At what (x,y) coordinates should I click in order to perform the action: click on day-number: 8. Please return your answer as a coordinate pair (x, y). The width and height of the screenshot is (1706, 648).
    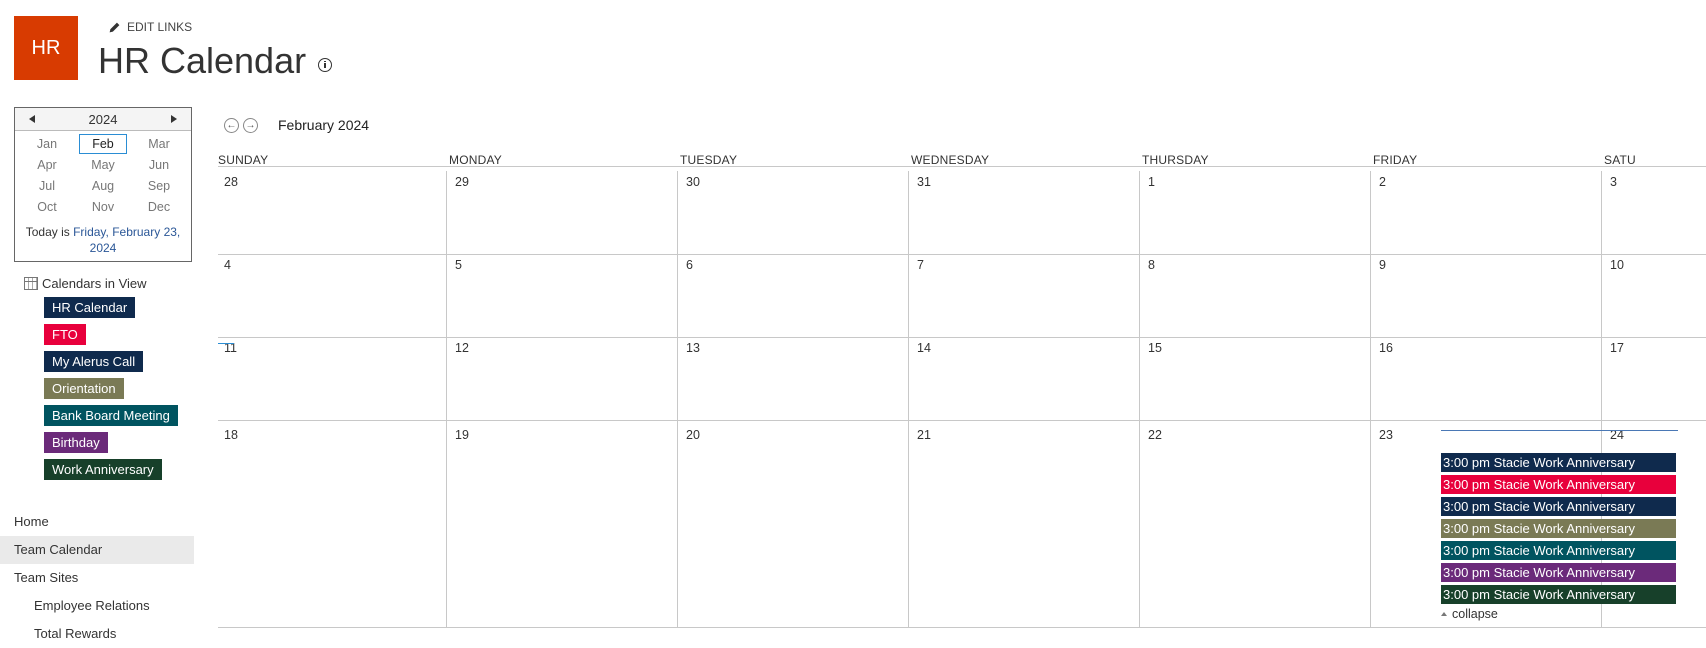
    Looking at the image, I should click on (1151, 265).